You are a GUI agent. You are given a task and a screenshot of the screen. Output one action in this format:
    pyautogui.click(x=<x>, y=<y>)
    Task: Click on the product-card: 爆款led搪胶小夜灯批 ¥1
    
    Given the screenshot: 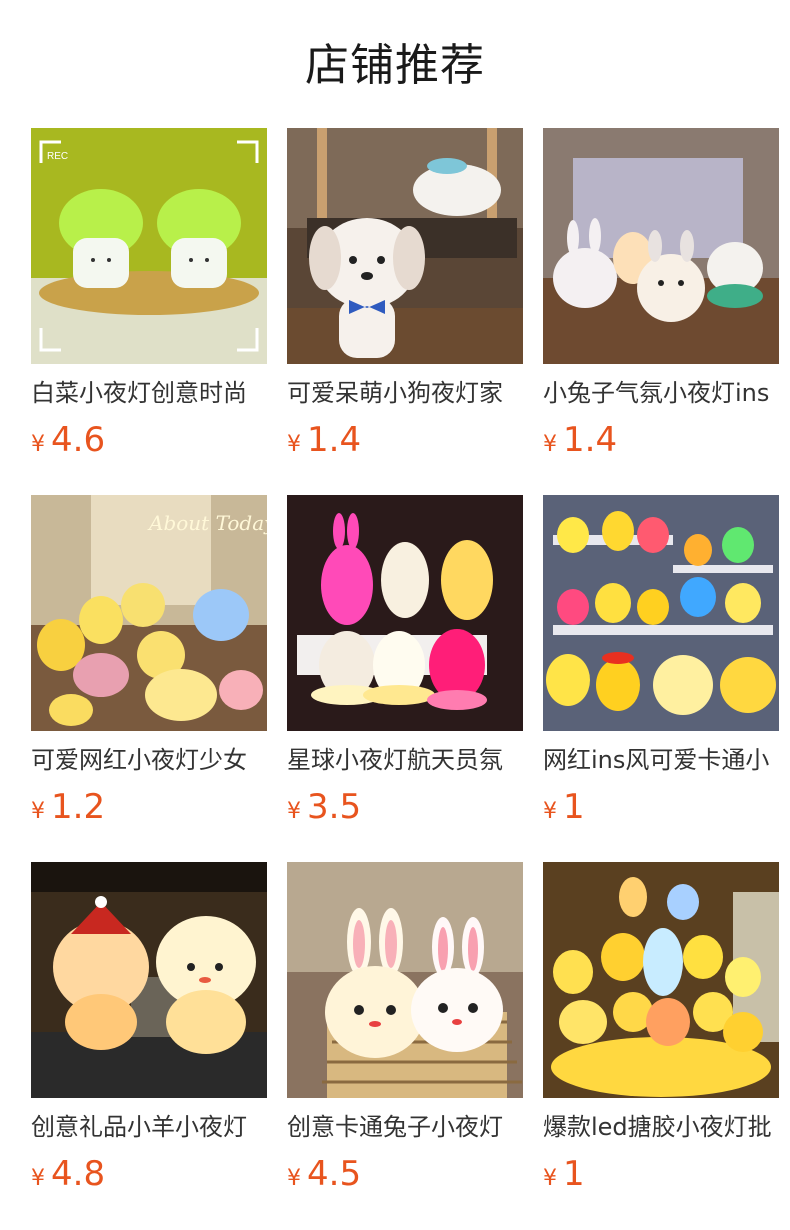 What is the action you would take?
    pyautogui.click(x=661, y=1045)
    